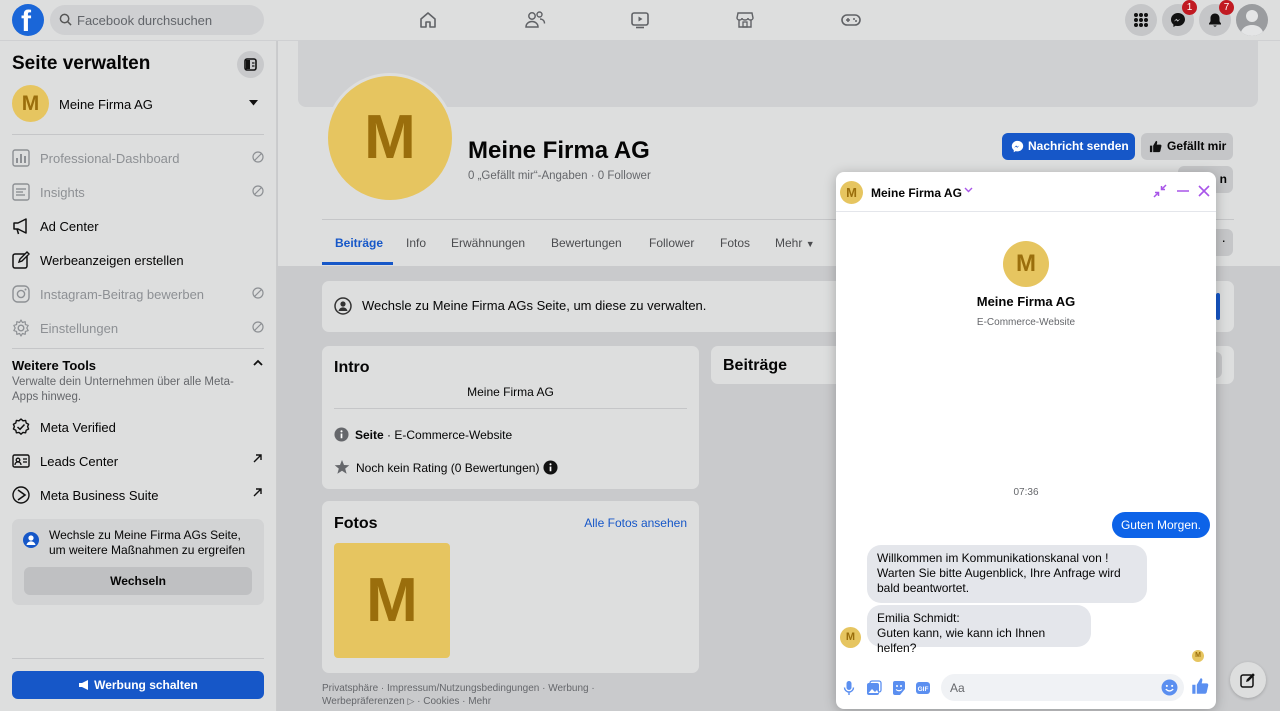 Image resolution: width=1280 pixels, height=711 pixels. Describe the element at coordinates (78, 427) in the screenshot. I see `sidebar-item-label: Meta Verified` at that location.